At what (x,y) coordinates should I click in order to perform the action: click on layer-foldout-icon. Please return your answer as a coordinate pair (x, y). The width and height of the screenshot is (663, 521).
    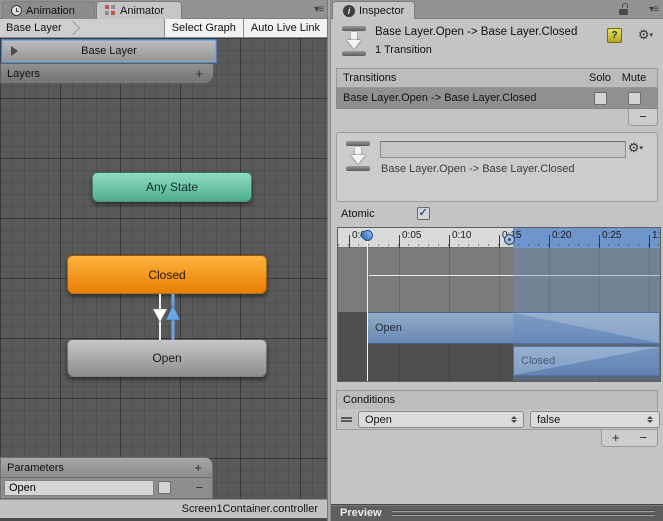
    Looking at the image, I should click on (14, 51).